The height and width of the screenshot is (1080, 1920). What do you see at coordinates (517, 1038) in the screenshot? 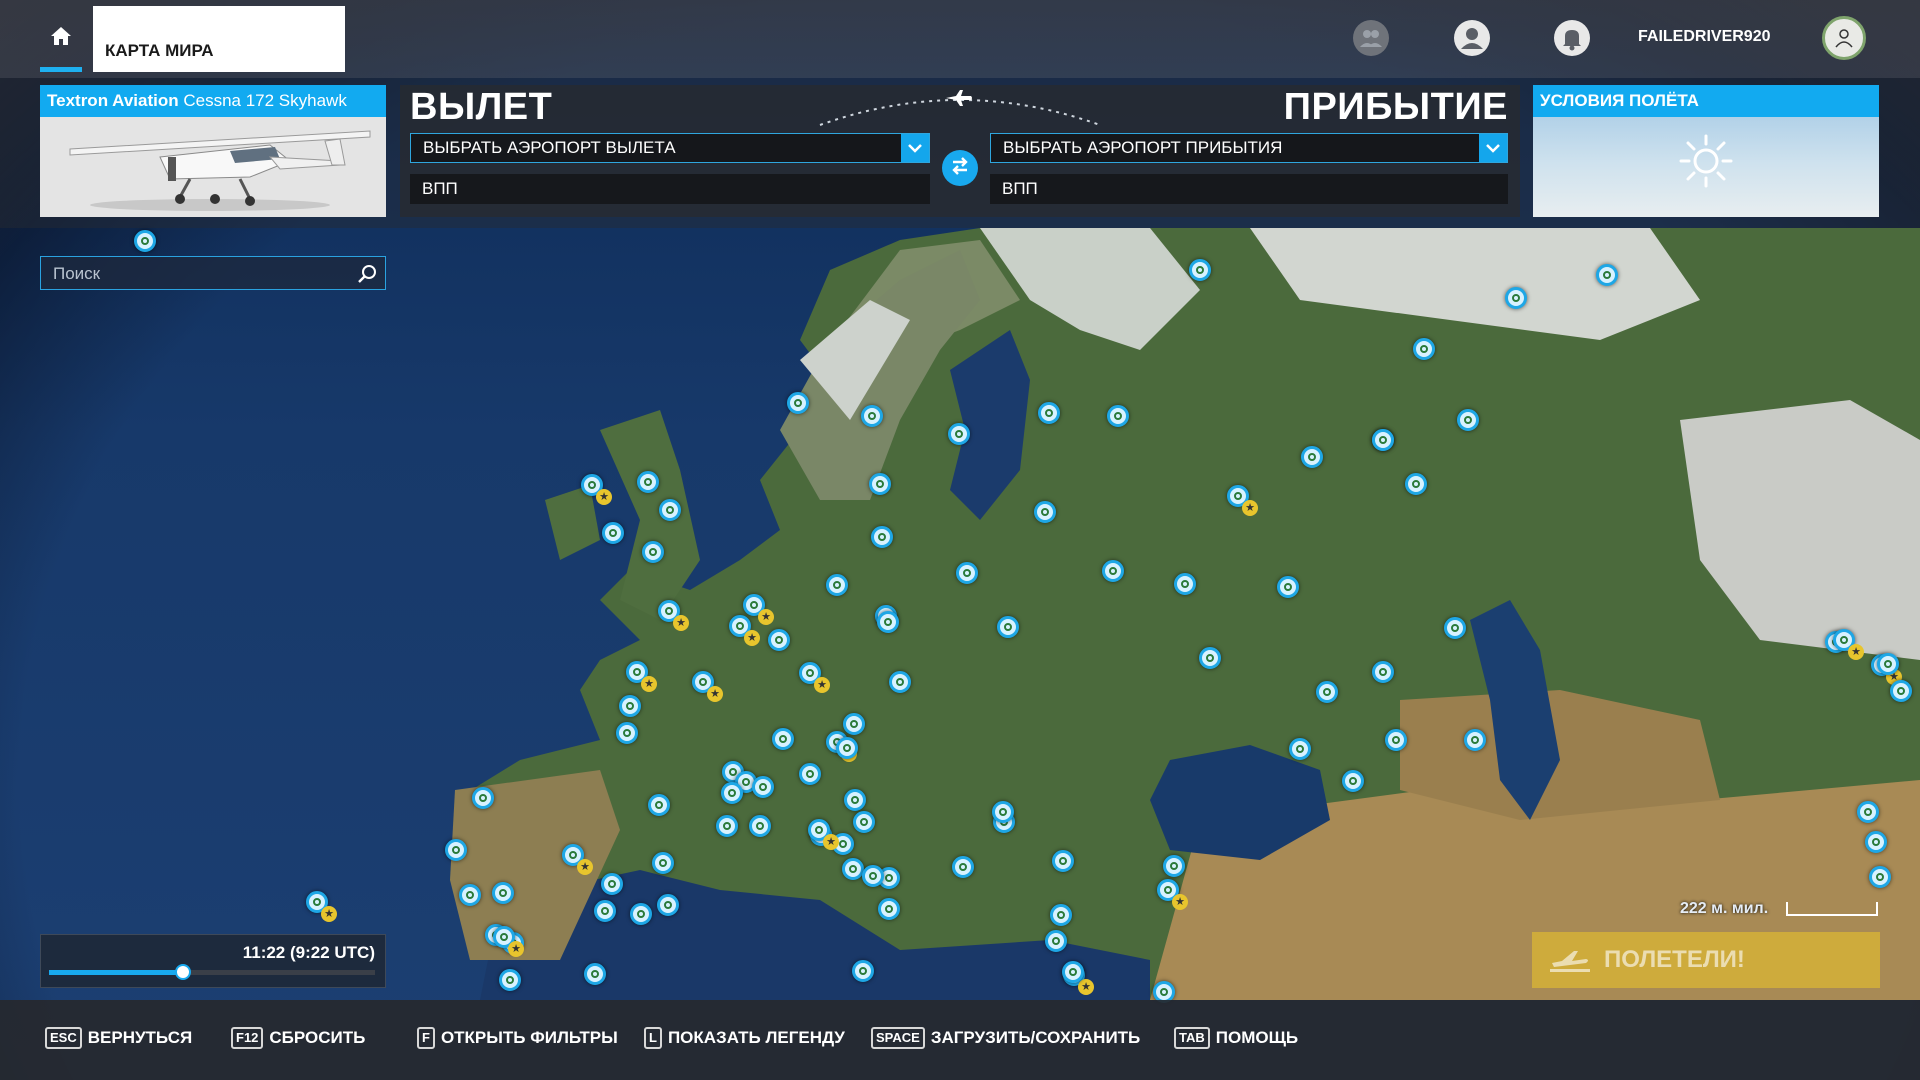
I see `open-filters-hint: F ОТКРЫТЬ ФИЛЬТРЫ` at bounding box center [517, 1038].